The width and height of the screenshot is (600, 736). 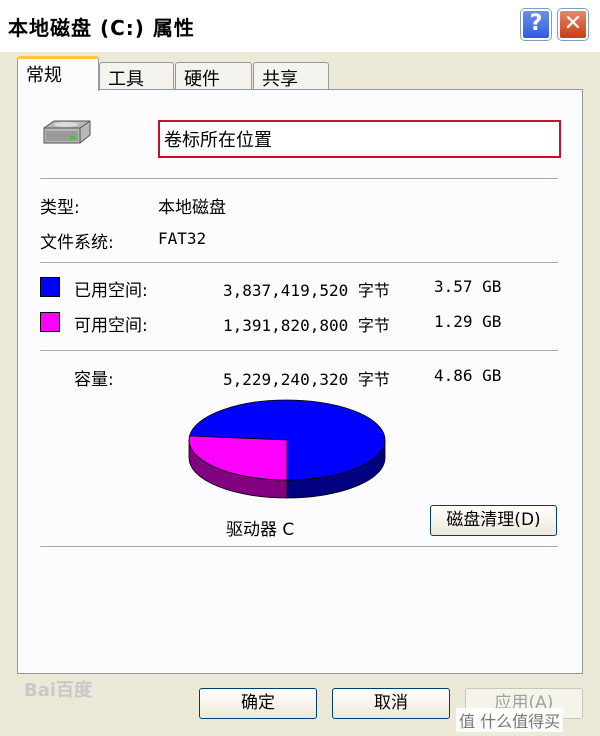 What do you see at coordinates (573, 24) in the screenshot?
I see `close-button: ✕` at bounding box center [573, 24].